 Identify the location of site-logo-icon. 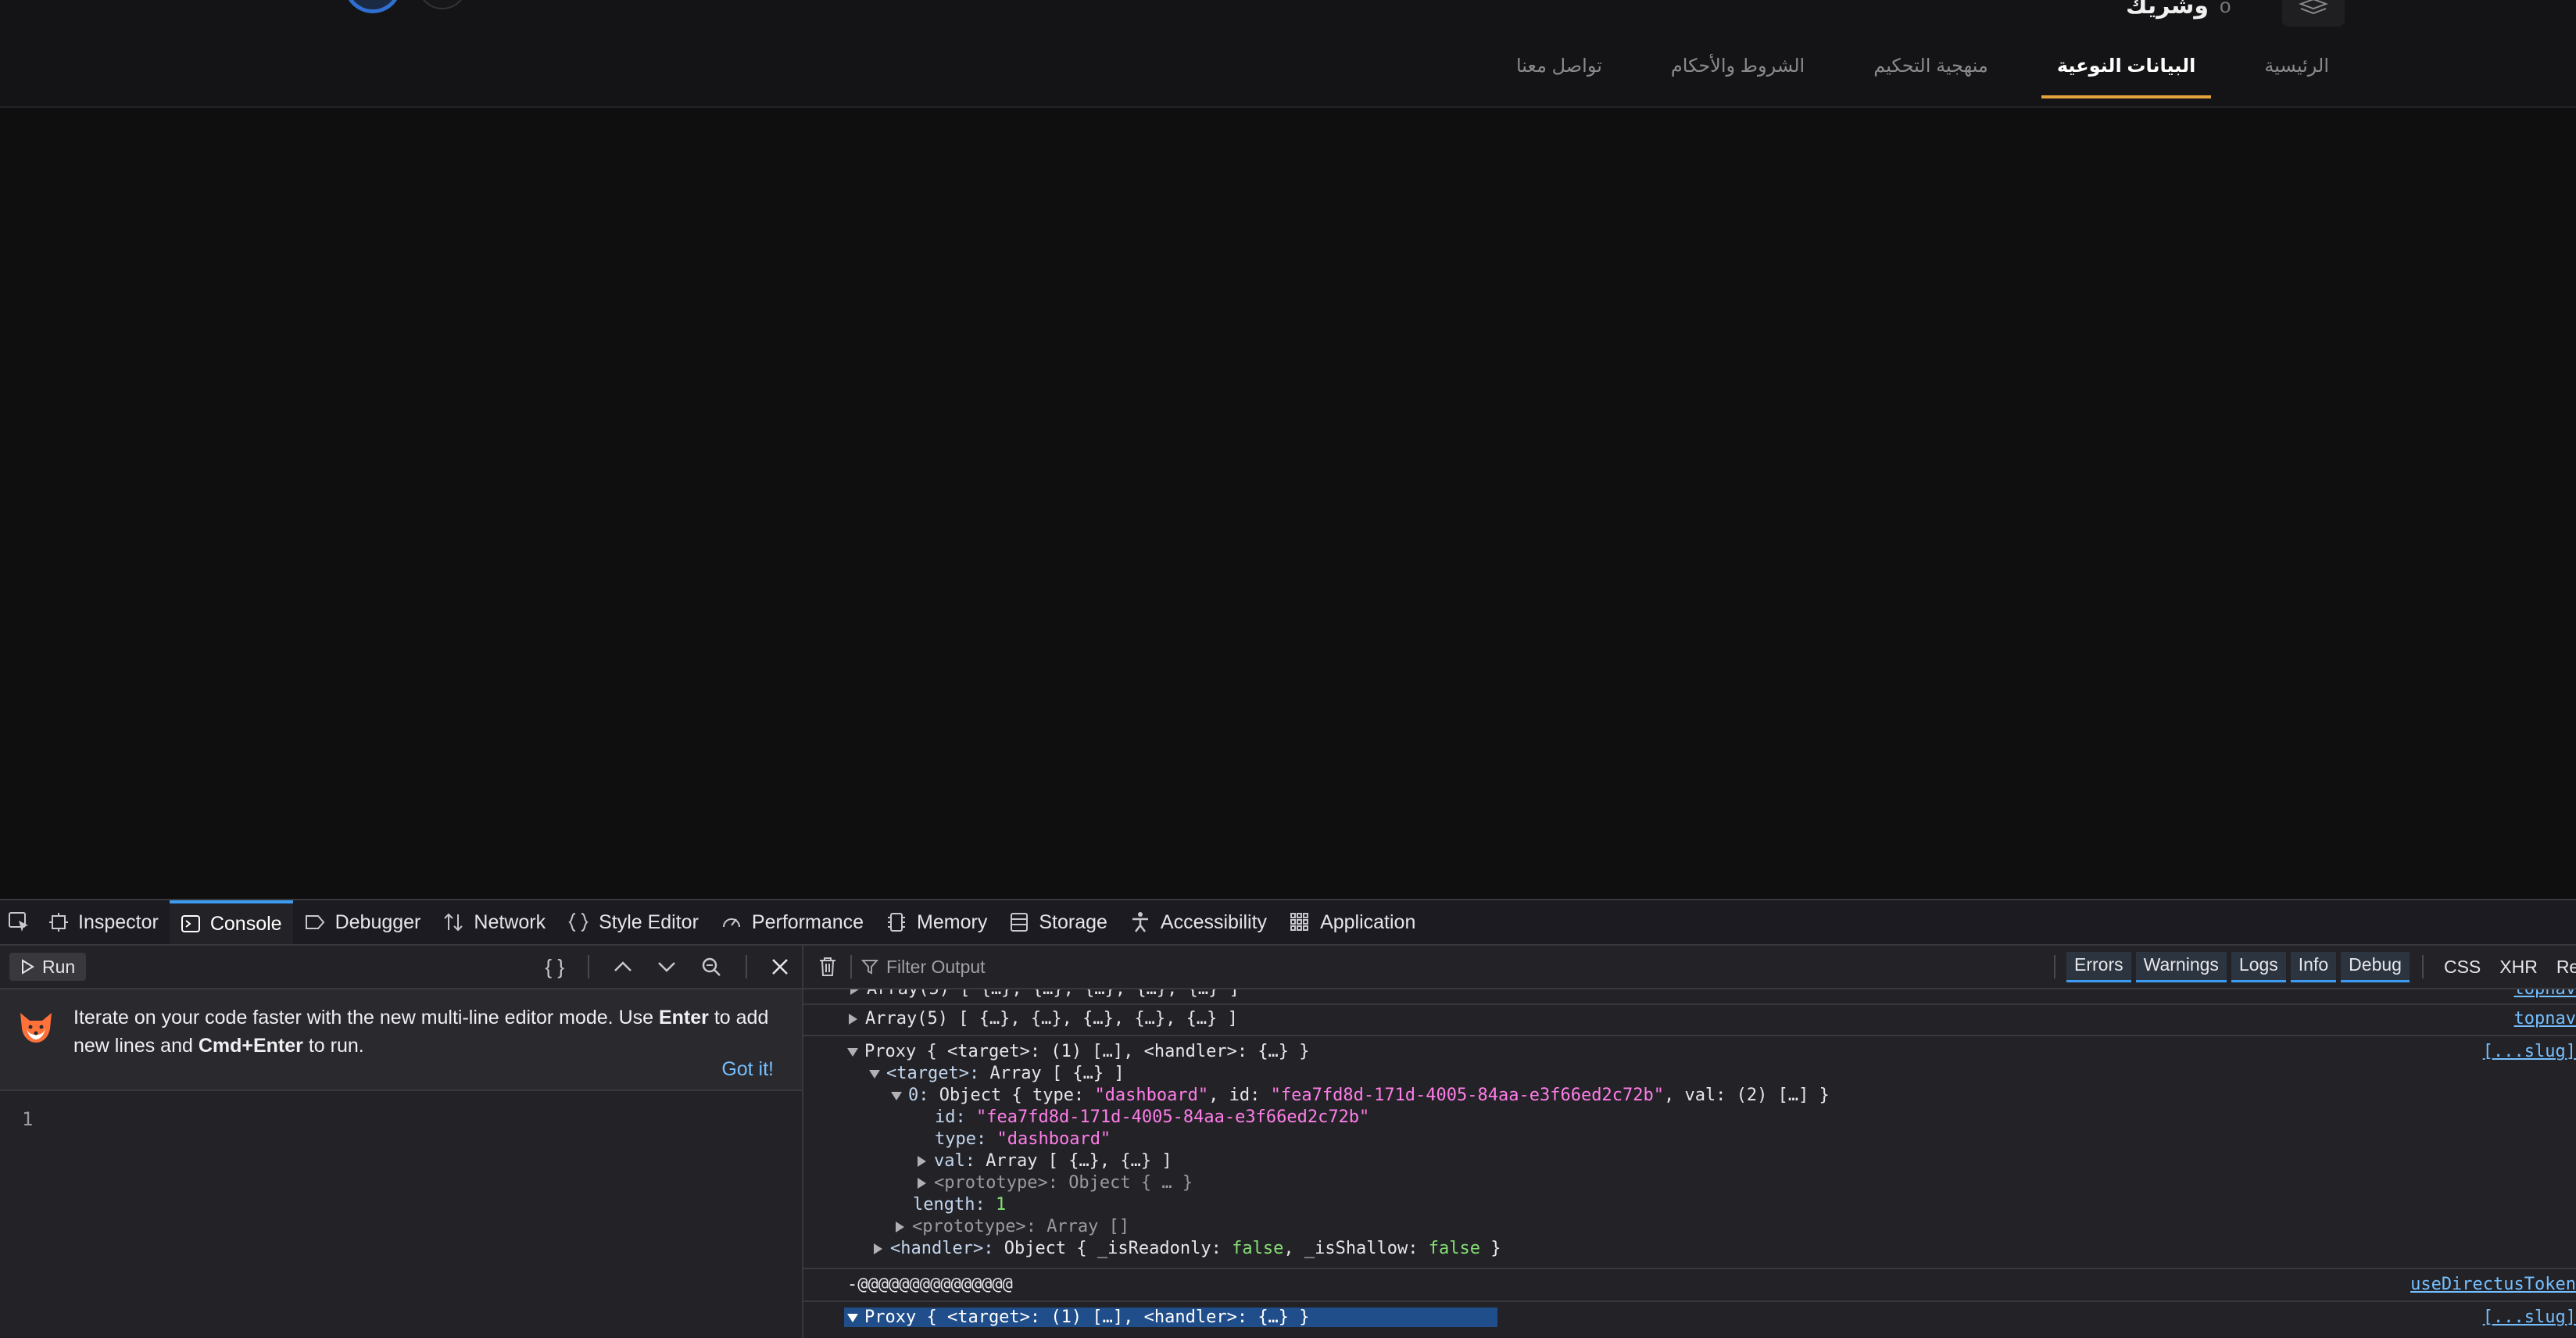
(2313, 13).